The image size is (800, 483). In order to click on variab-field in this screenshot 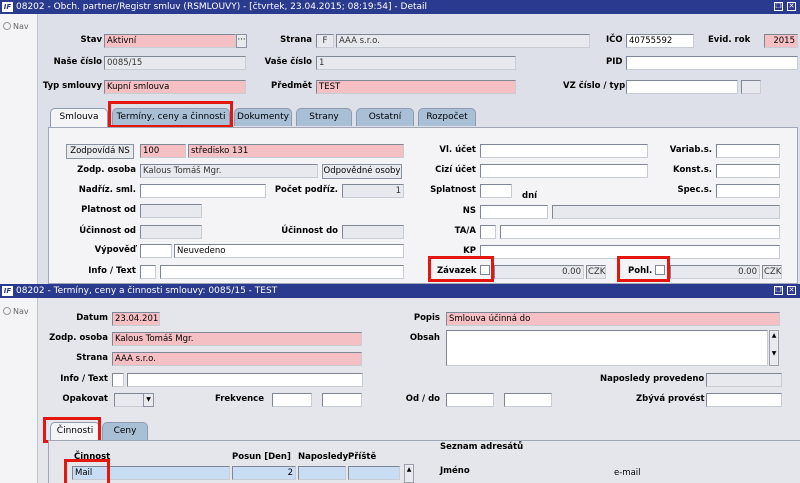, I will do `click(748, 151)`.